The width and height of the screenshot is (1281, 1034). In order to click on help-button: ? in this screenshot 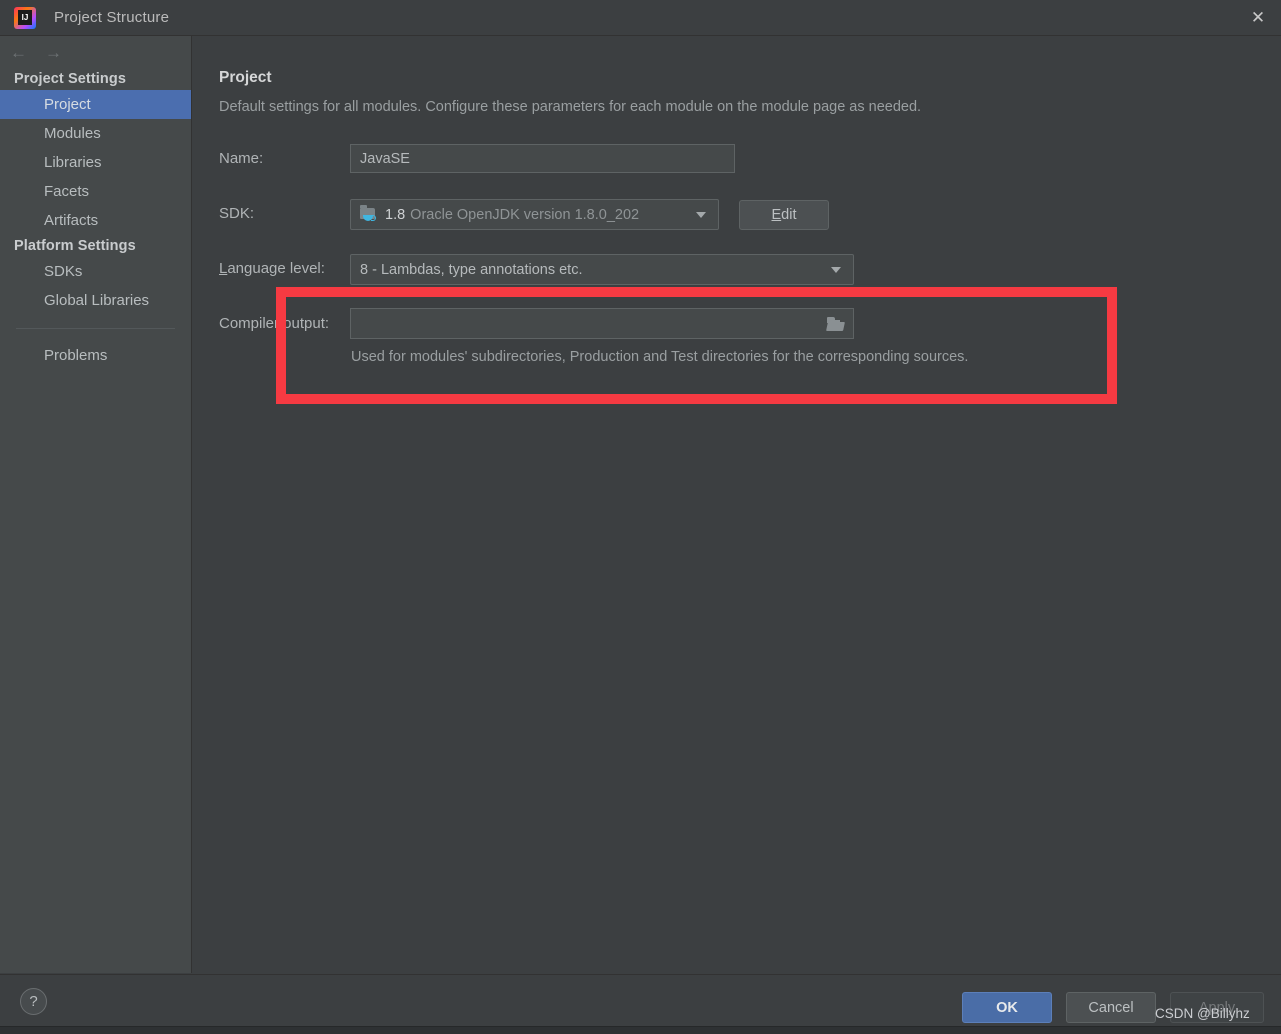, I will do `click(33, 1001)`.